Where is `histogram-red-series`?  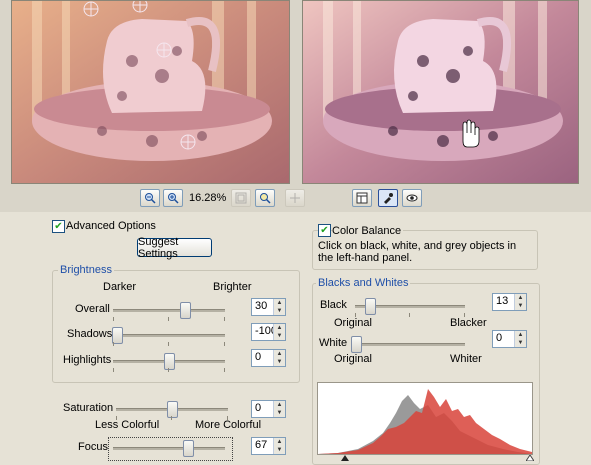
histogram-red-series is located at coordinates (425, 421).